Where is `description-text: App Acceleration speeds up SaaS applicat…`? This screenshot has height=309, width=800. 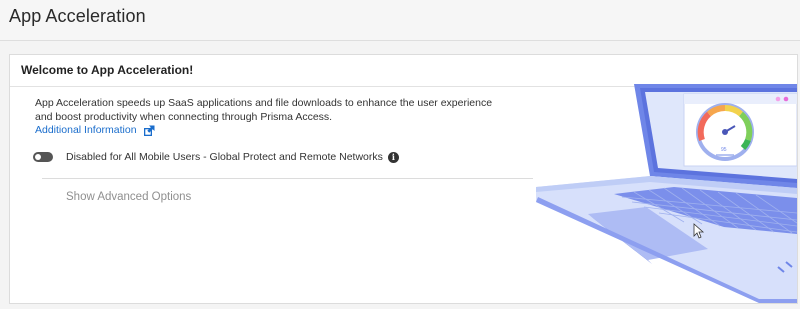 description-text: App Acceleration speeds up SaaS applicat… is located at coordinates (264, 110).